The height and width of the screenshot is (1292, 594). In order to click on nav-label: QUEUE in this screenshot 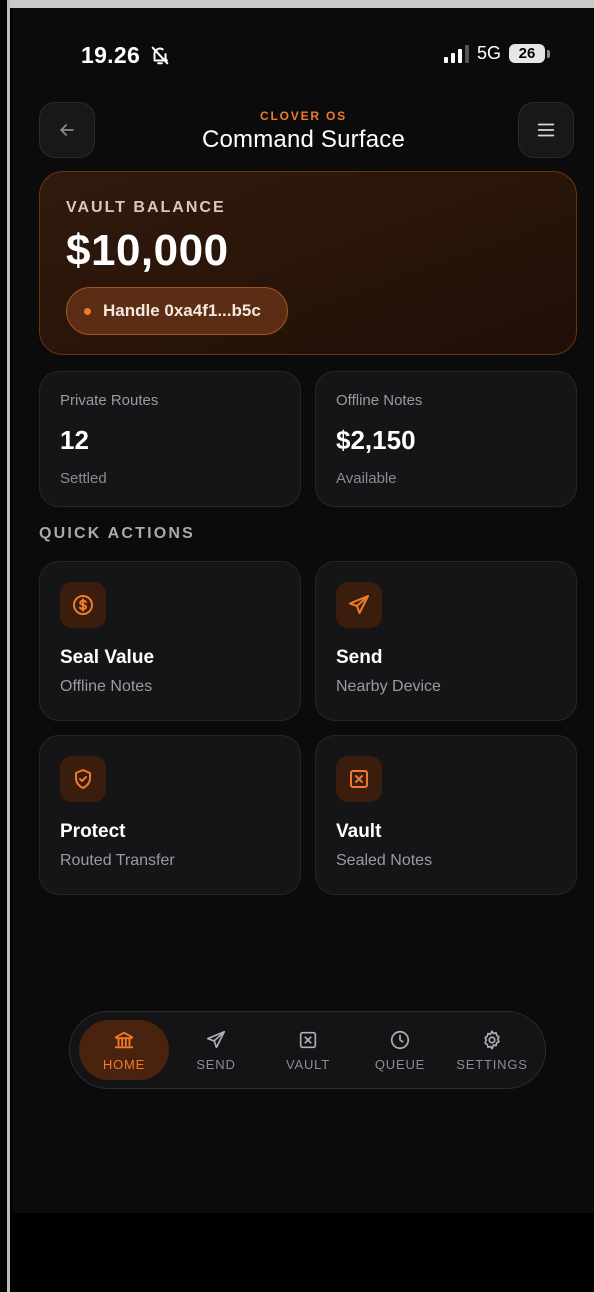, I will do `click(400, 1064)`.